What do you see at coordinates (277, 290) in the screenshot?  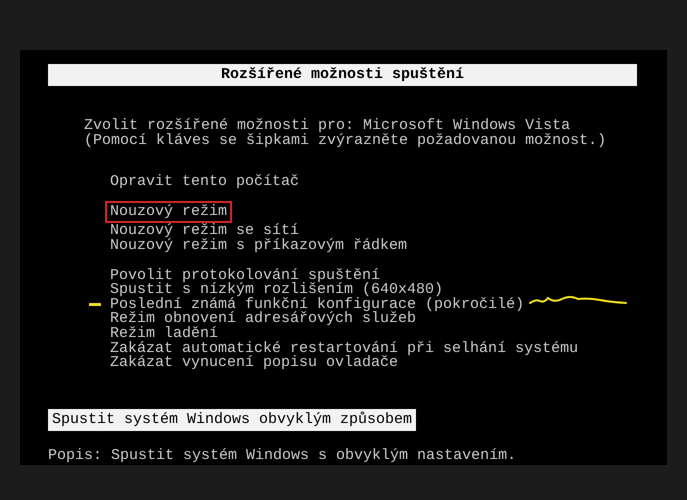 I see `boot-option: Spustit s nízkým rozlišením (640x480)` at bounding box center [277, 290].